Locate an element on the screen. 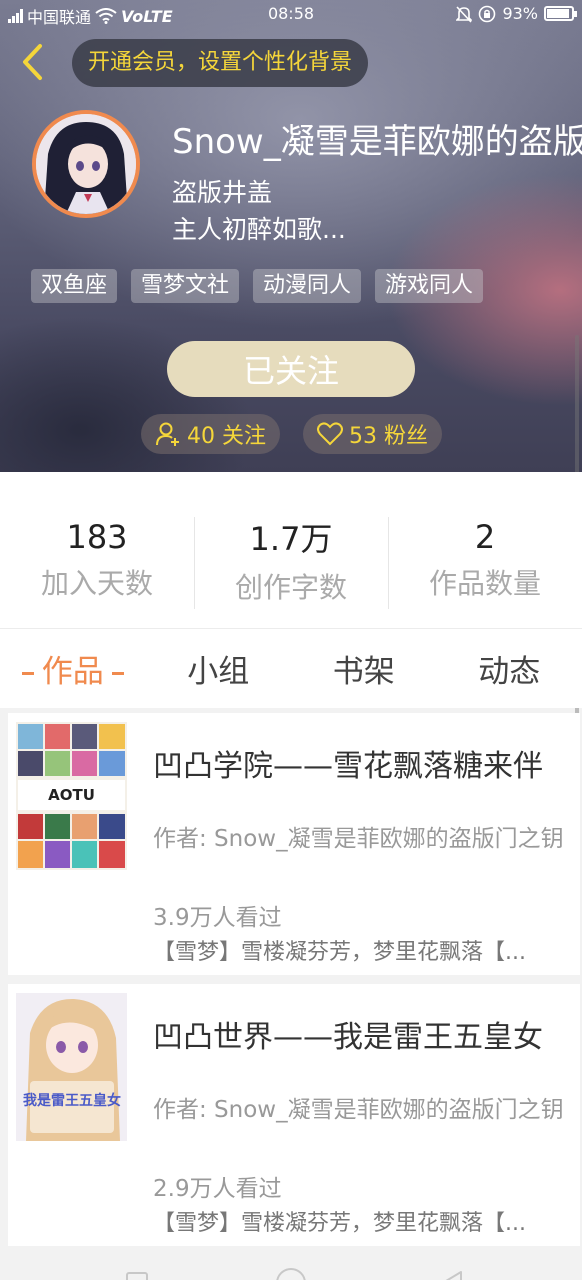 Image resolution: width=582 pixels, height=1280 pixels. heart-icon is located at coordinates (330, 434).